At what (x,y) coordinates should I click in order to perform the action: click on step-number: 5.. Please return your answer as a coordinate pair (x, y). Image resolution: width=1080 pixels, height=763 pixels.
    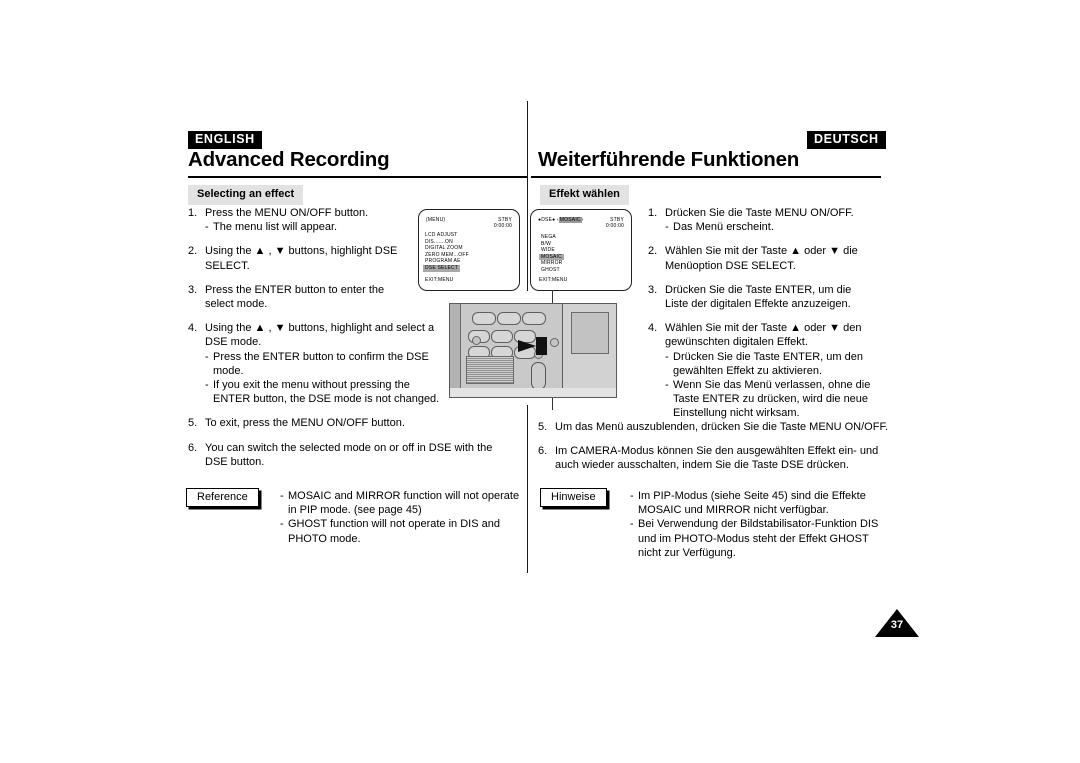
    Looking at the image, I should click on (193, 423).